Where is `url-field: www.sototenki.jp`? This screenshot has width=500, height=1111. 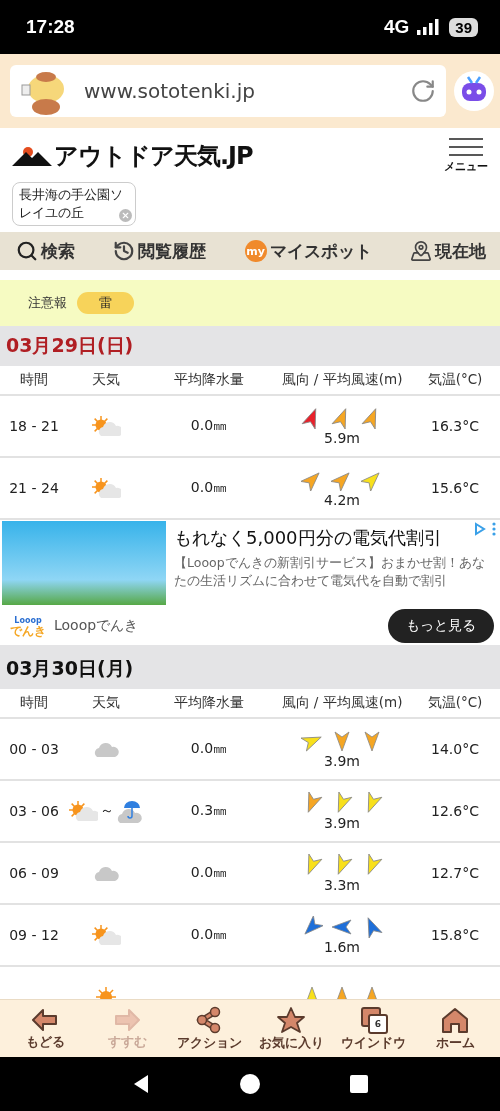 url-field: www.sototenki.jp is located at coordinates (228, 91).